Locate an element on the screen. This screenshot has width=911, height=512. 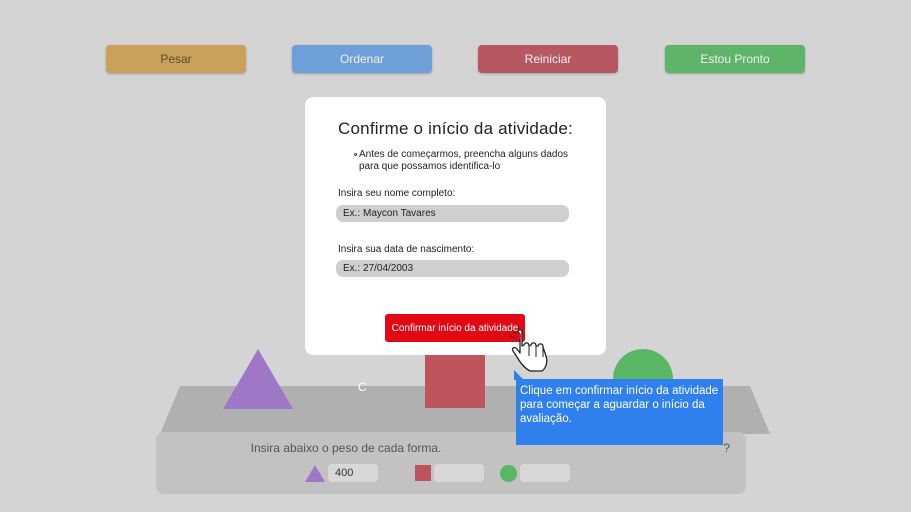
ordenar-button: Ordenar is located at coordinates (362, 59).